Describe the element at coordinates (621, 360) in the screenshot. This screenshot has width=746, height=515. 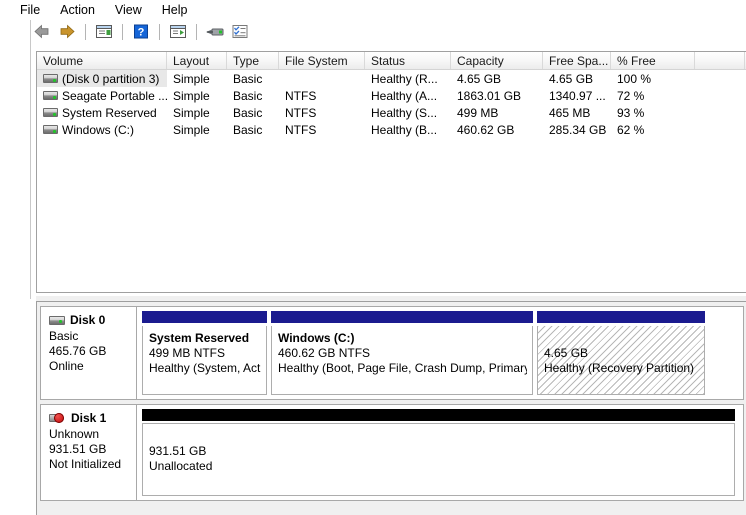
I see `partition-recovery-body: 4.65 GB Healthy (Recovery Partition)` at that location.